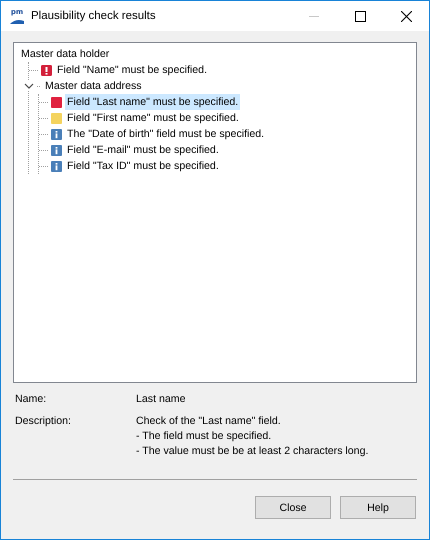  What do you see at coordinates (253, 436) in the screenshot?
I see `field-value: Check of the "Last name" field. - The field must be specified. - The value must be be at least 2 characters long.` at bounding box center [253, 436].